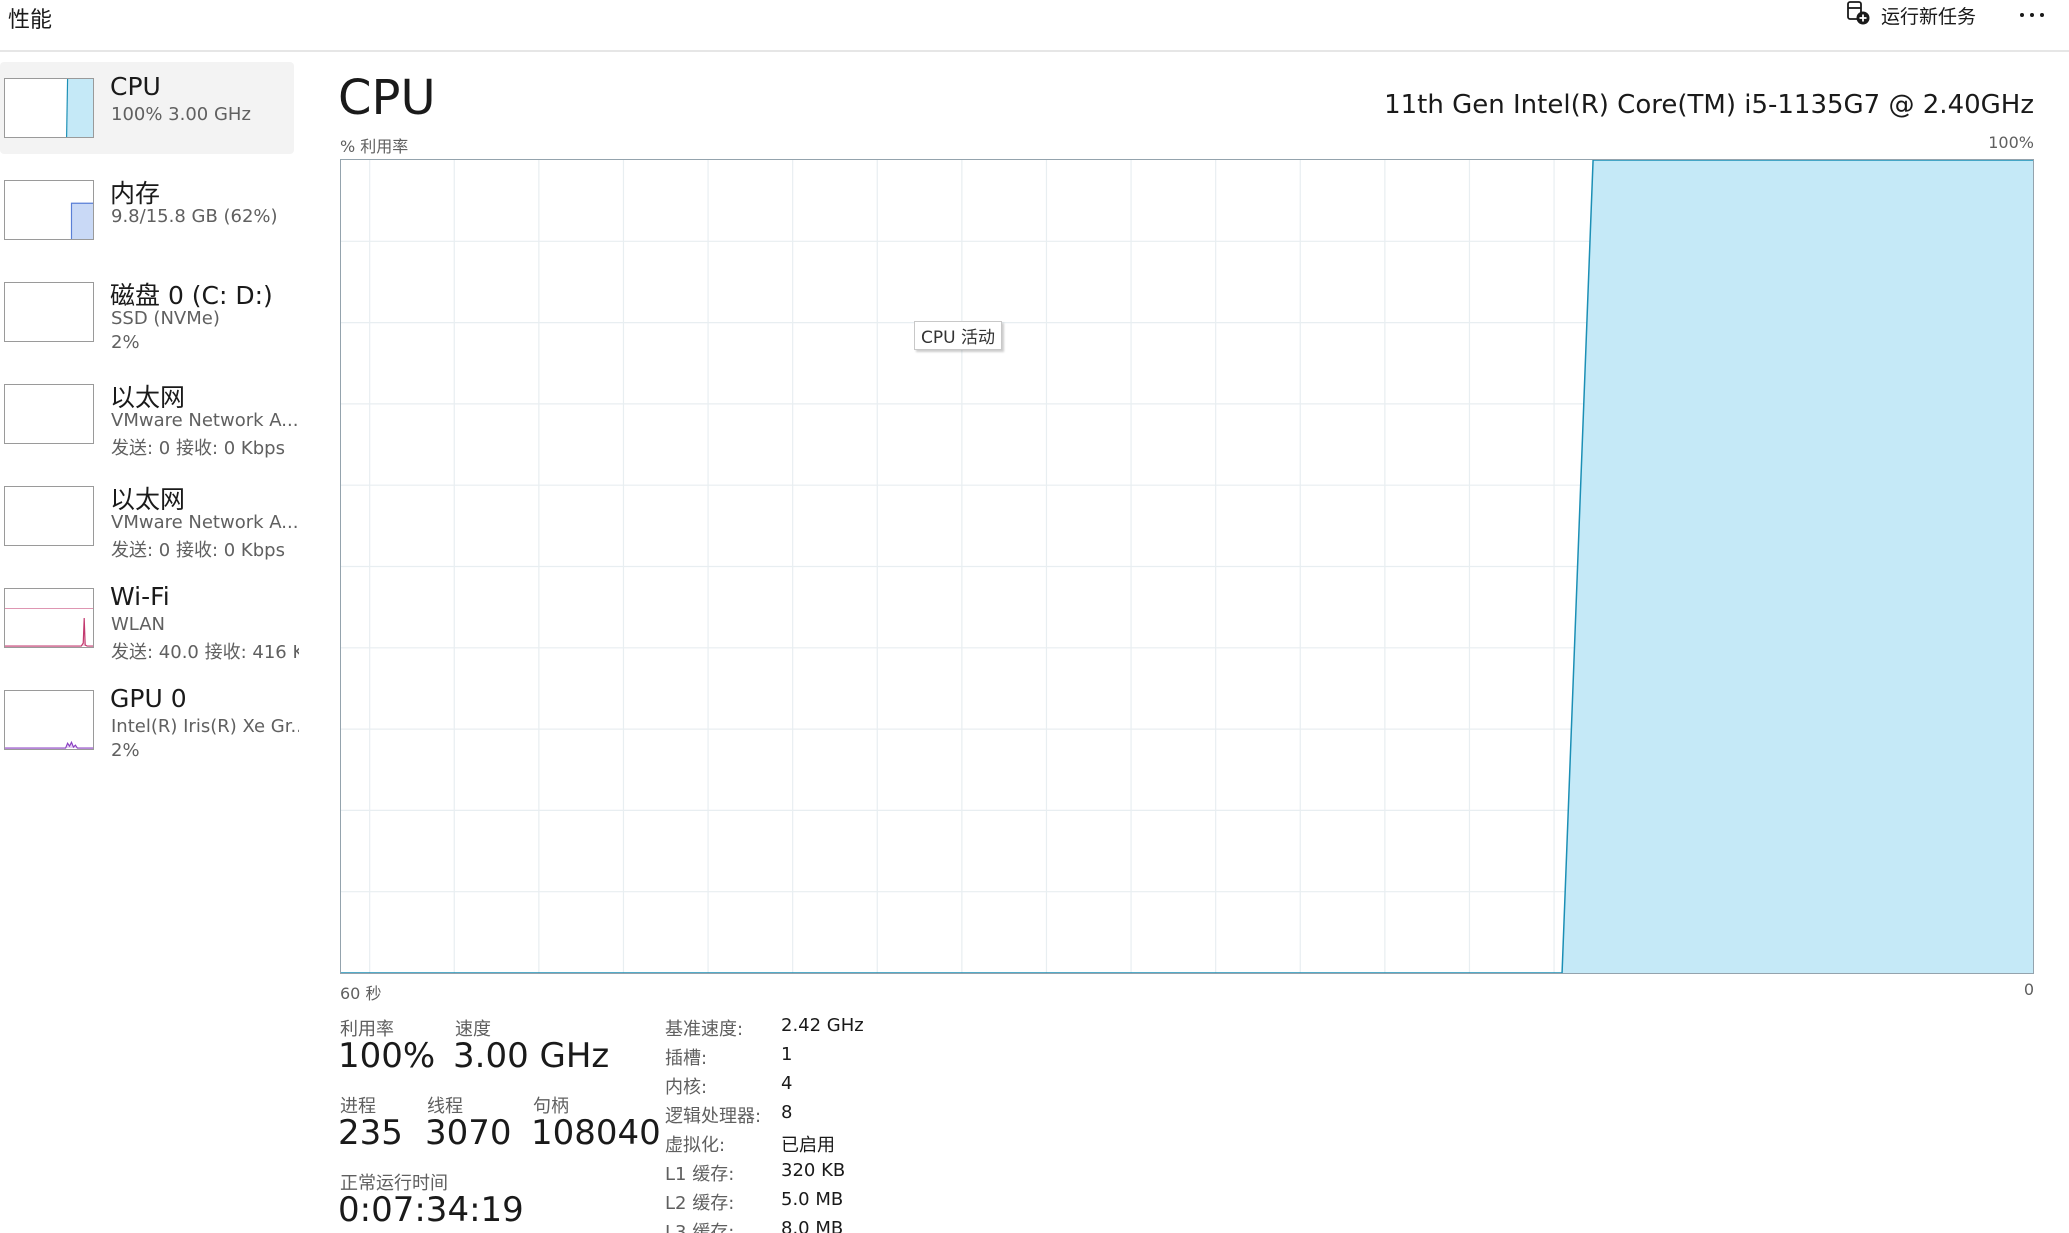 The width and height of the screenshot is (2069, 1233). I want to click on sidebar-item-ethernet-2: 以太网 VMware Network A... 发送: 0 接收: 0 Kbps, so click(149, 516).